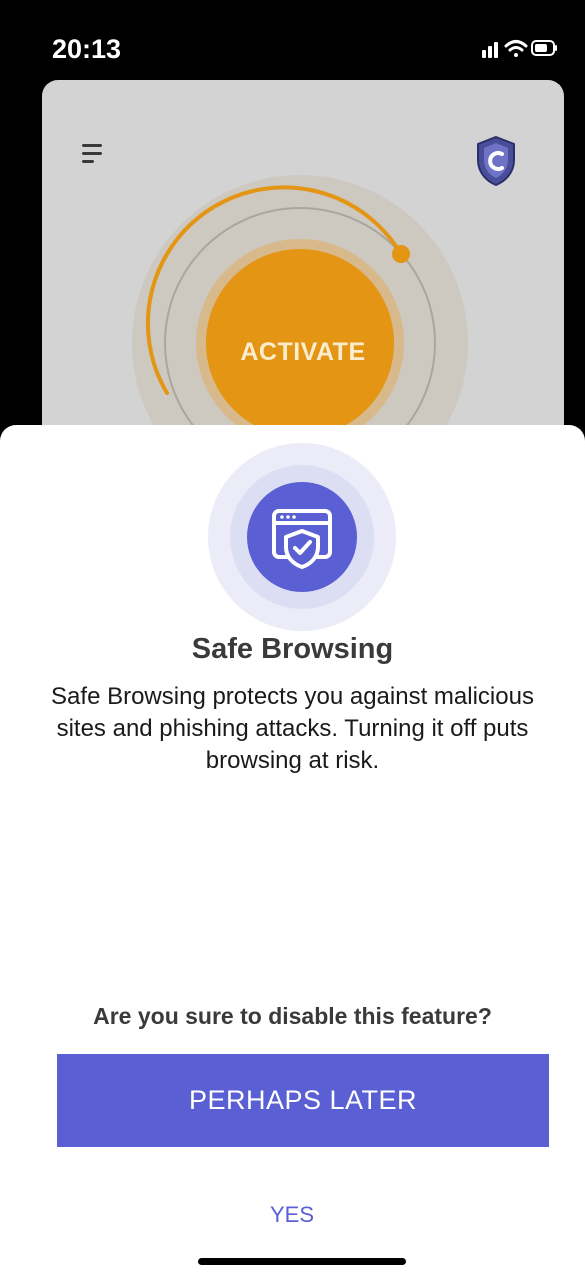 This screenshot has width=585, height=1272. I want to click on activate-label: ACTIVATE, so click(303, 352).